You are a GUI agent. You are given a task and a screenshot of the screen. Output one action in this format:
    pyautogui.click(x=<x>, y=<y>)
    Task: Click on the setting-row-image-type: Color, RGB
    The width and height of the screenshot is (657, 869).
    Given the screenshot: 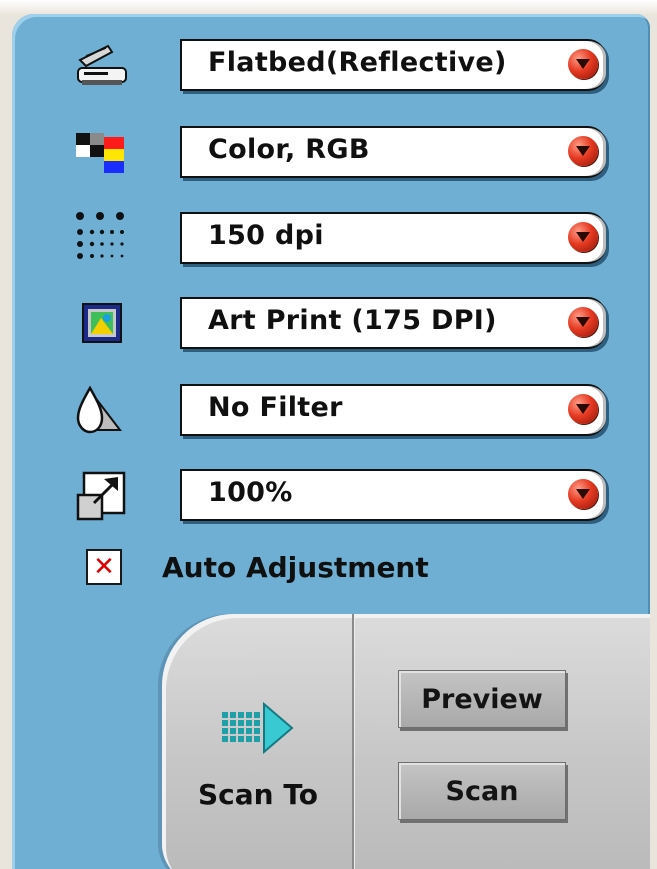 What is the action you would take?
    pyautogui.click(x=331, y=152)
    